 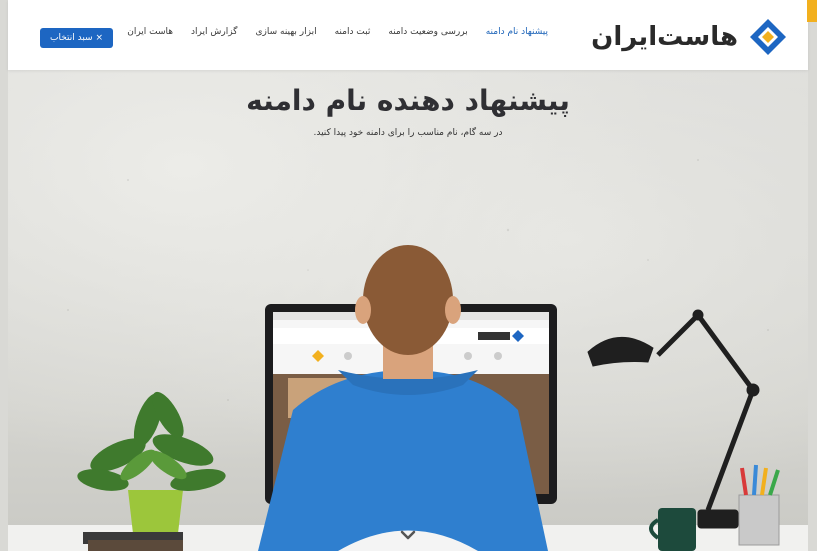 What do you see at coordinates (664, 37) in the screenshot?
I see `logo-text: هاست‌ایران` at bounding box center [664, 37].